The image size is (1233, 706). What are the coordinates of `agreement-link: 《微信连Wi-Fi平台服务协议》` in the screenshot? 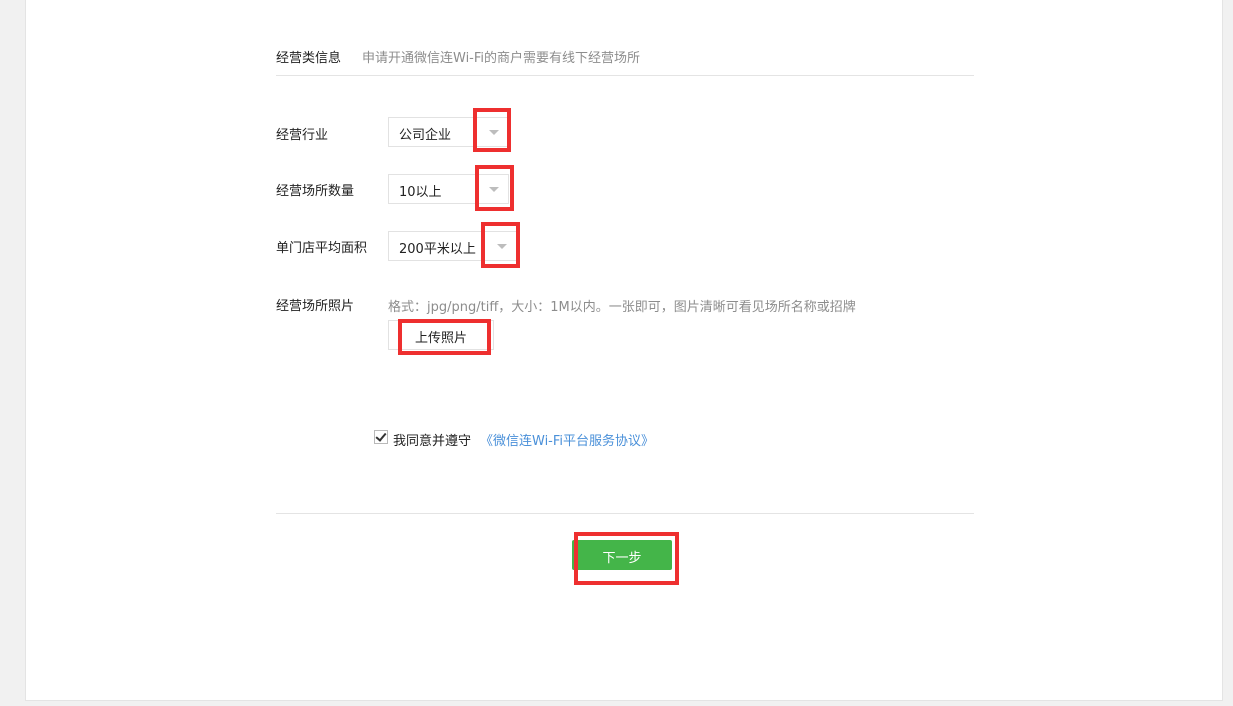 It's located at (567, 439).